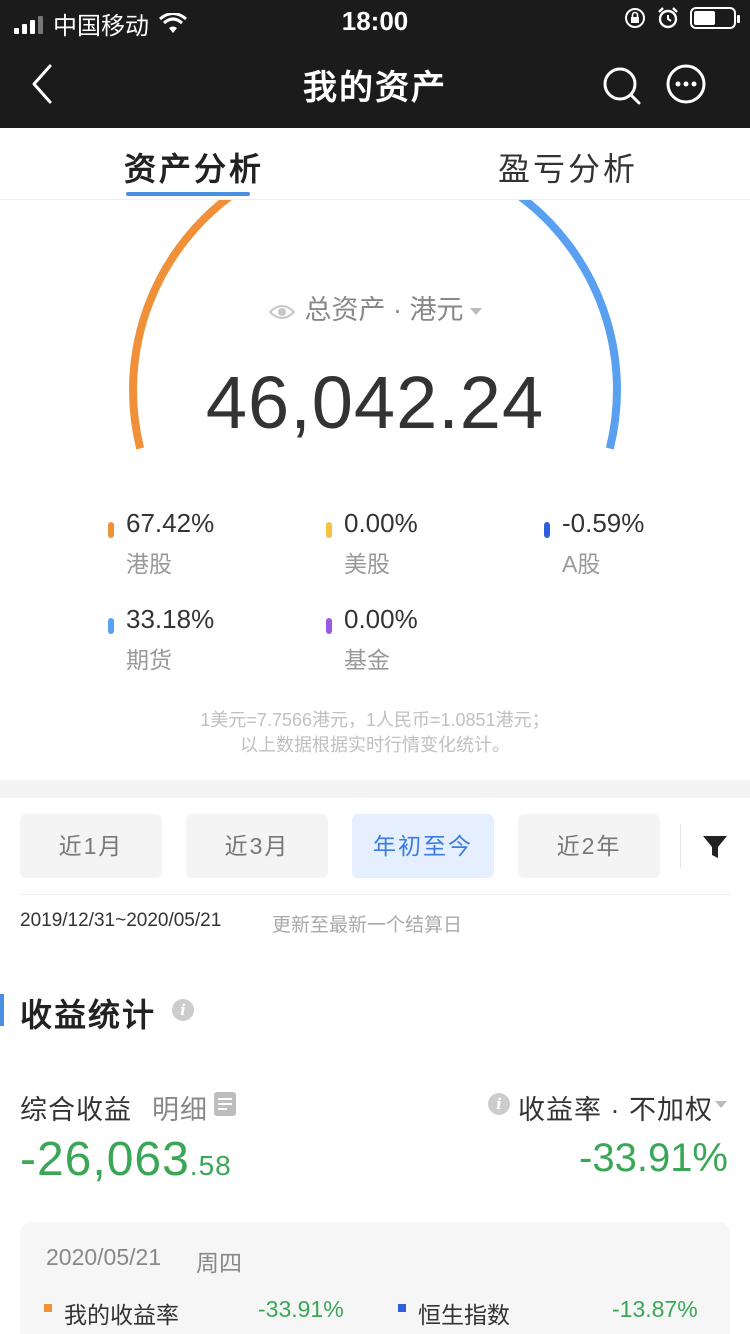  I want to click on period-2-years-button: 近2年, so click(589, 846).